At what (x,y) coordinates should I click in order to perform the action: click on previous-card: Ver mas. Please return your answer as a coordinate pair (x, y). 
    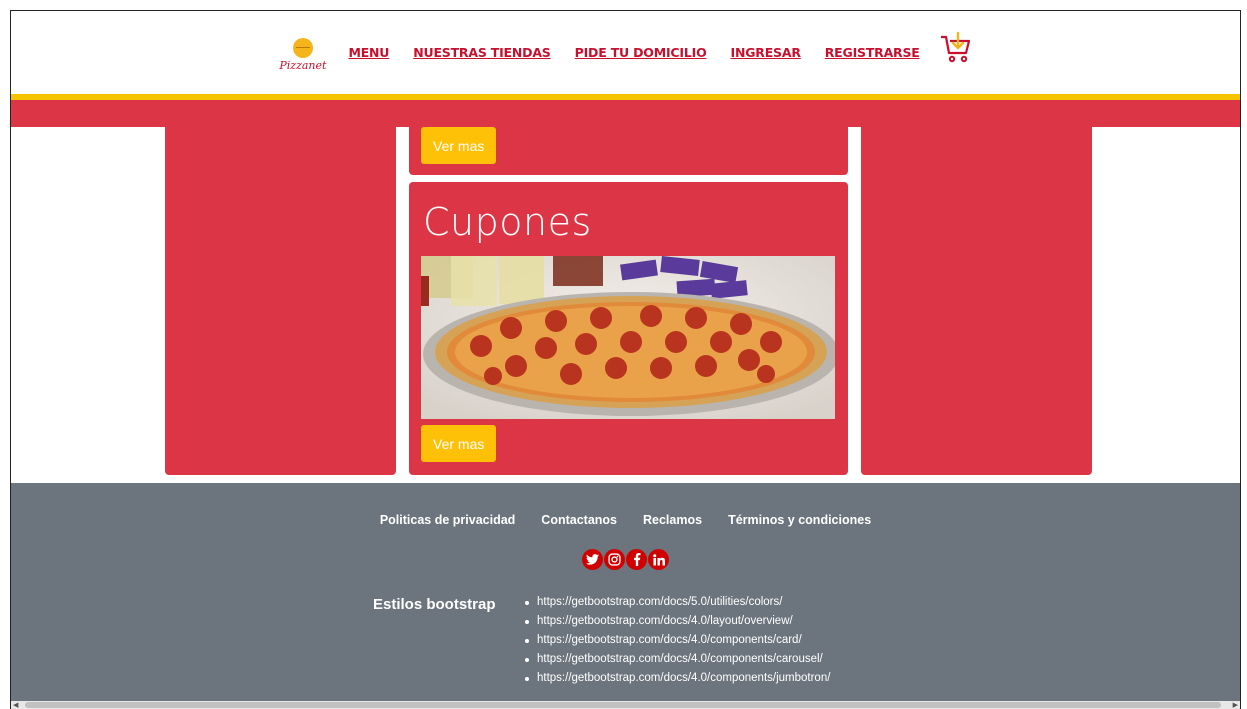
    Looking at the image, I should click on (628, 151).